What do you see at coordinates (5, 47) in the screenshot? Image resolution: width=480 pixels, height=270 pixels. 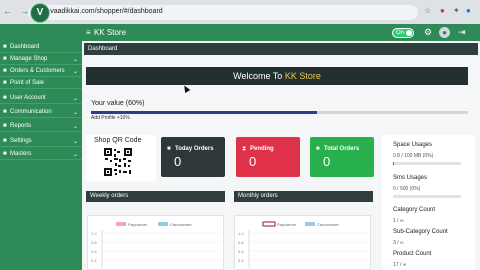 I see `dashboard-icon: ■` at bounding box center [5, 47].